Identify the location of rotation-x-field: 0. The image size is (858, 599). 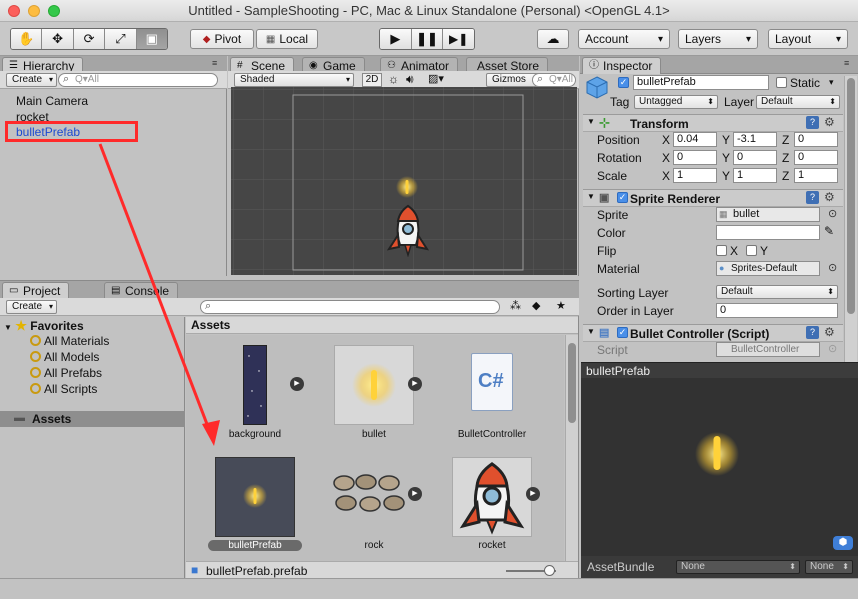
(695, 157).